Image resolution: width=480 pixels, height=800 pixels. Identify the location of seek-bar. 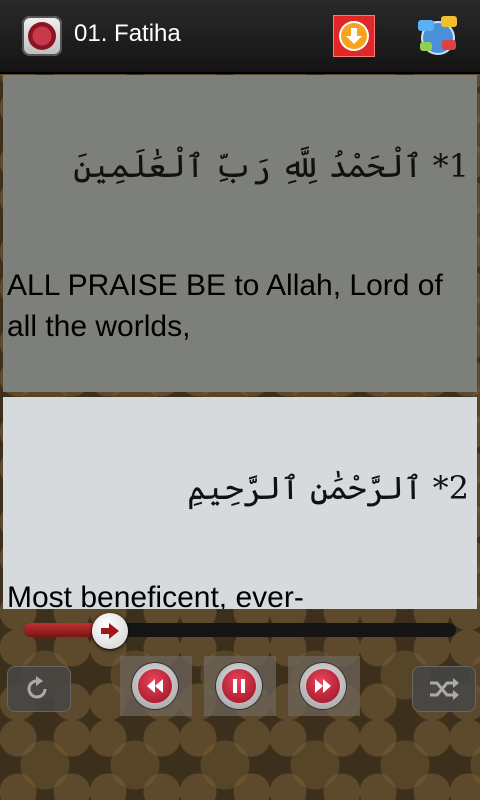
(240, 630).